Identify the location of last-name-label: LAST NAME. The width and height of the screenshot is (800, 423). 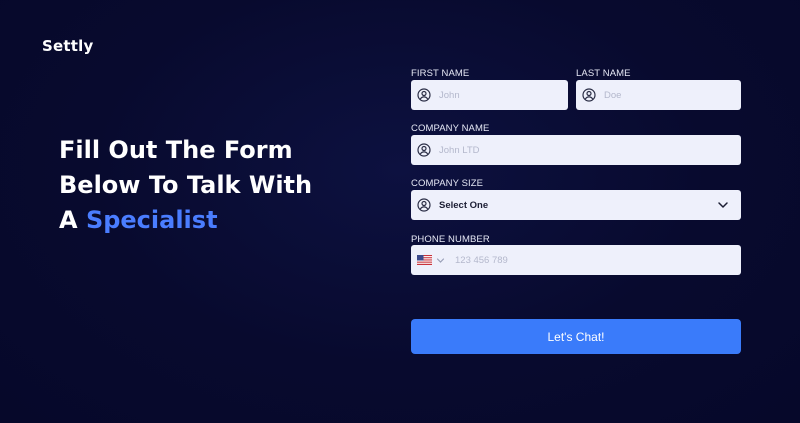
(603, 73).